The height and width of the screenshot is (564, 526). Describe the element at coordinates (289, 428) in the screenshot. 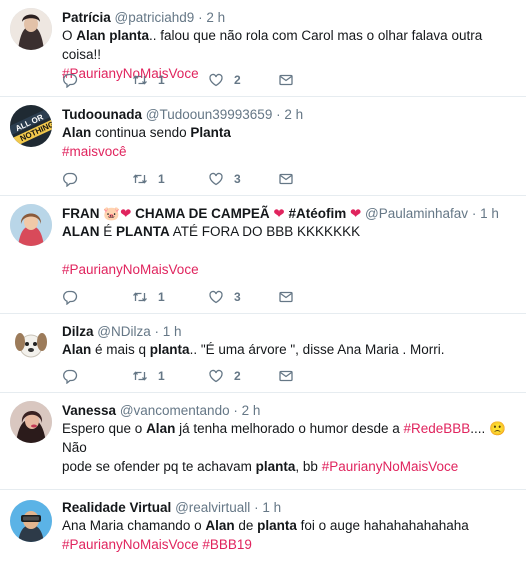

I see `text-span: já tenha melhorado o humor desde a` at that location.